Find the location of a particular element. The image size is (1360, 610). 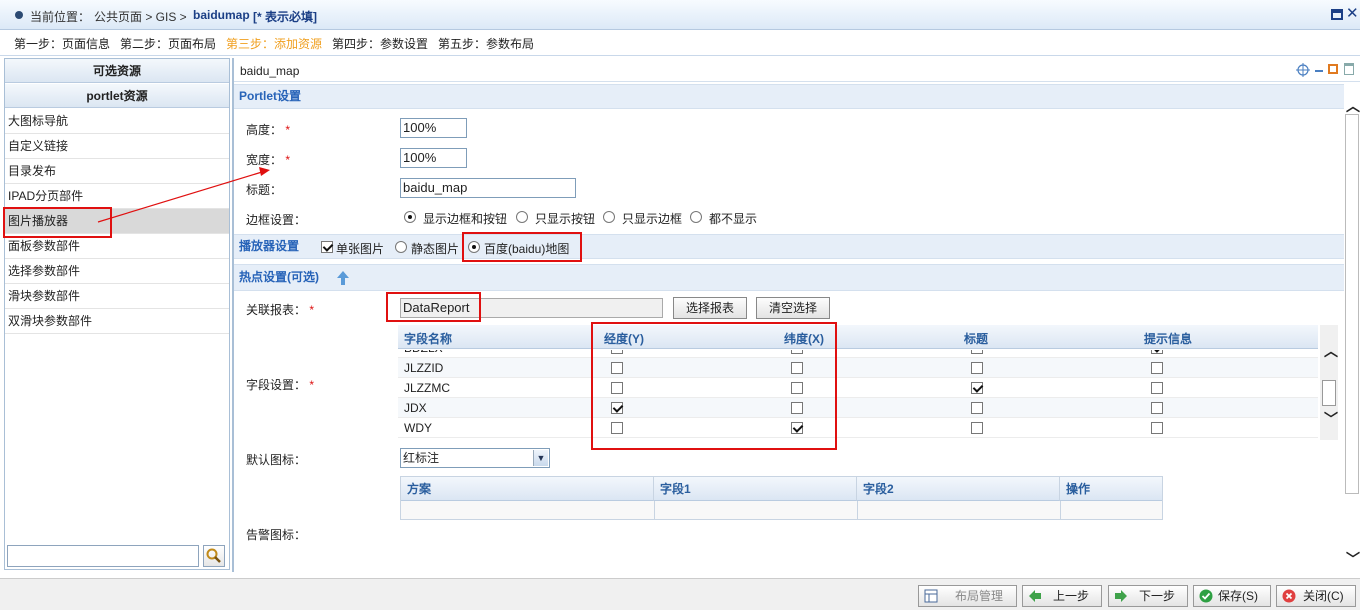

layout-manage-button: 布局管理 is located at coordinates (967, 596).